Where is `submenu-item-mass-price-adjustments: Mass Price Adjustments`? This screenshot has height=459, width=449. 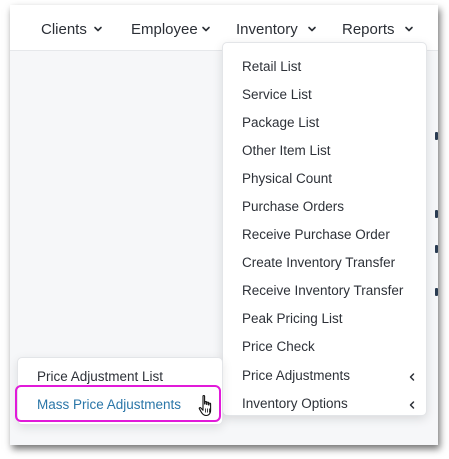 submenu-item-mass-price-adjustments: Mass Price Adjustments is located at coordinates (120, 404).